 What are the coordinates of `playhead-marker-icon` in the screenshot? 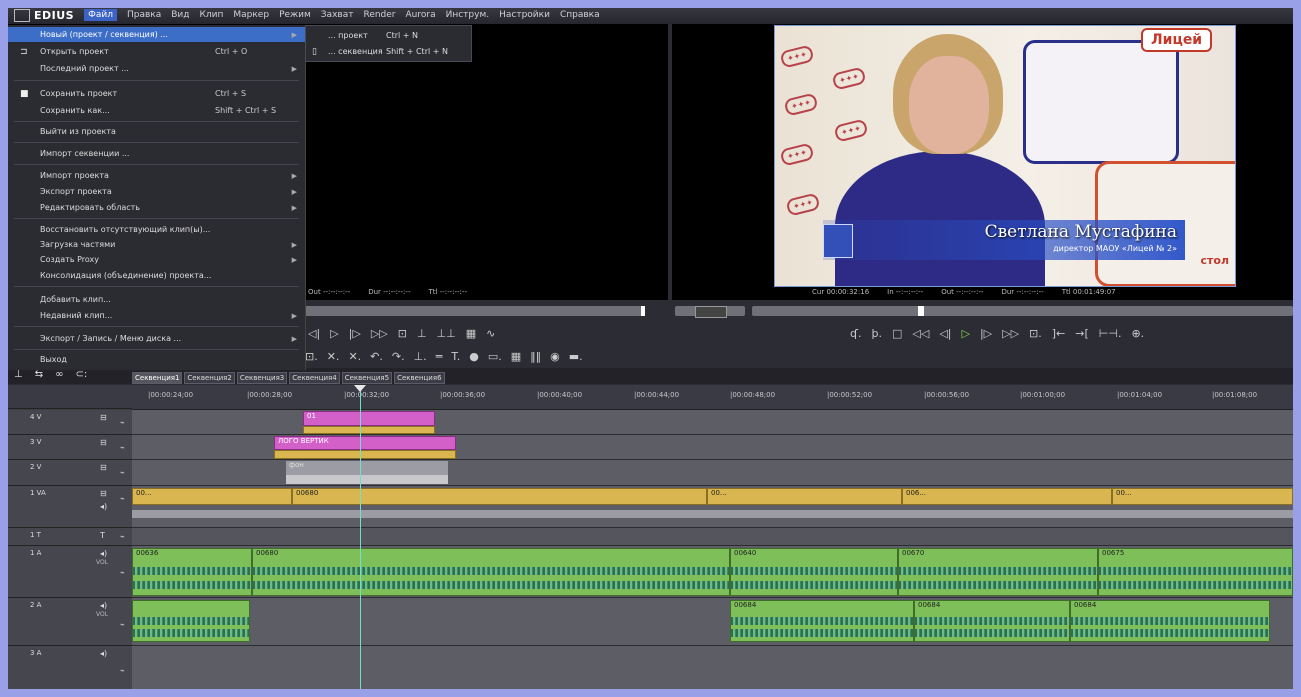 It's located at (360, 388).